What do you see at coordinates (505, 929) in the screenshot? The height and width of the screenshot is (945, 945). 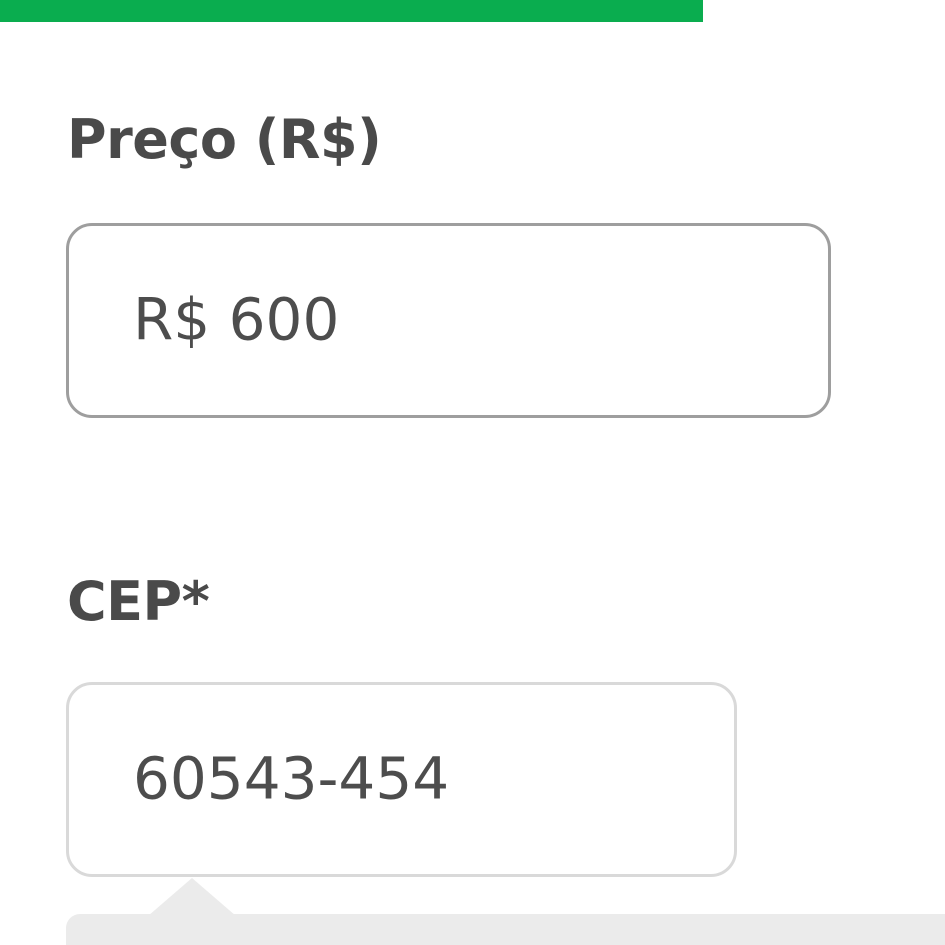 I see `cep-tooltip` at bounding box center [505, 929].